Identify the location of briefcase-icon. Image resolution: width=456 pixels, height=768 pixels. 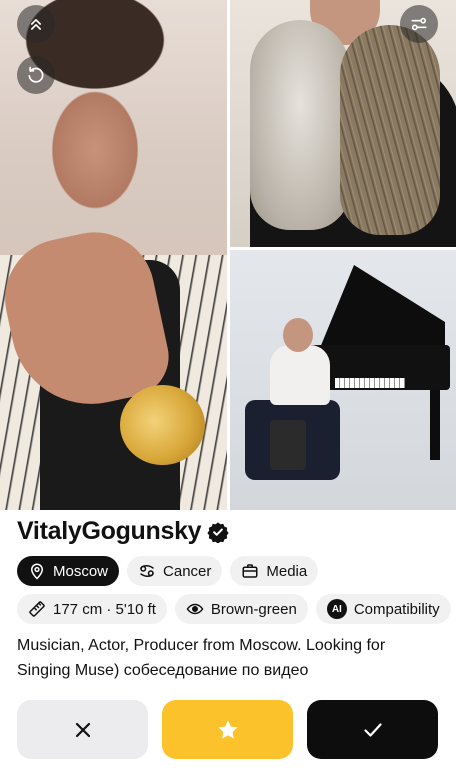
(250, 571).